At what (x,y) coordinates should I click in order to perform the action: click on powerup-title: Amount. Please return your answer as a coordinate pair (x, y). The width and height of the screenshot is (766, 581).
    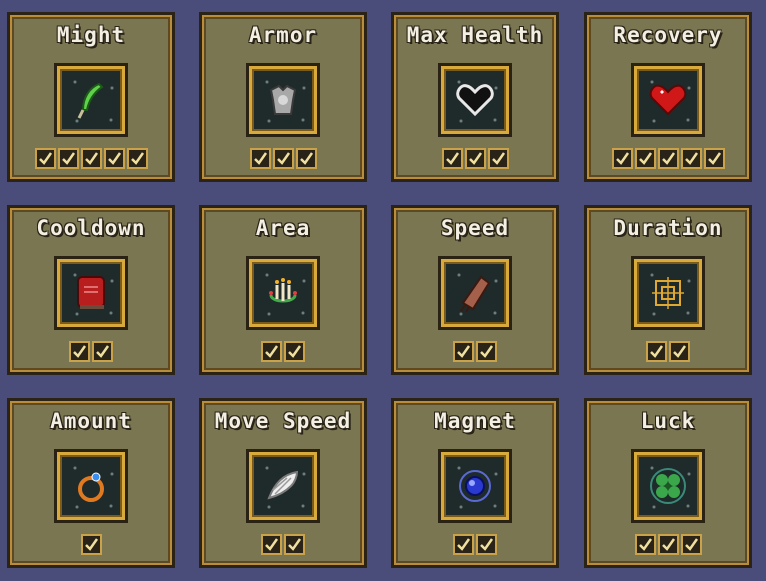
    Looking at the image, I should click on (91, 421).